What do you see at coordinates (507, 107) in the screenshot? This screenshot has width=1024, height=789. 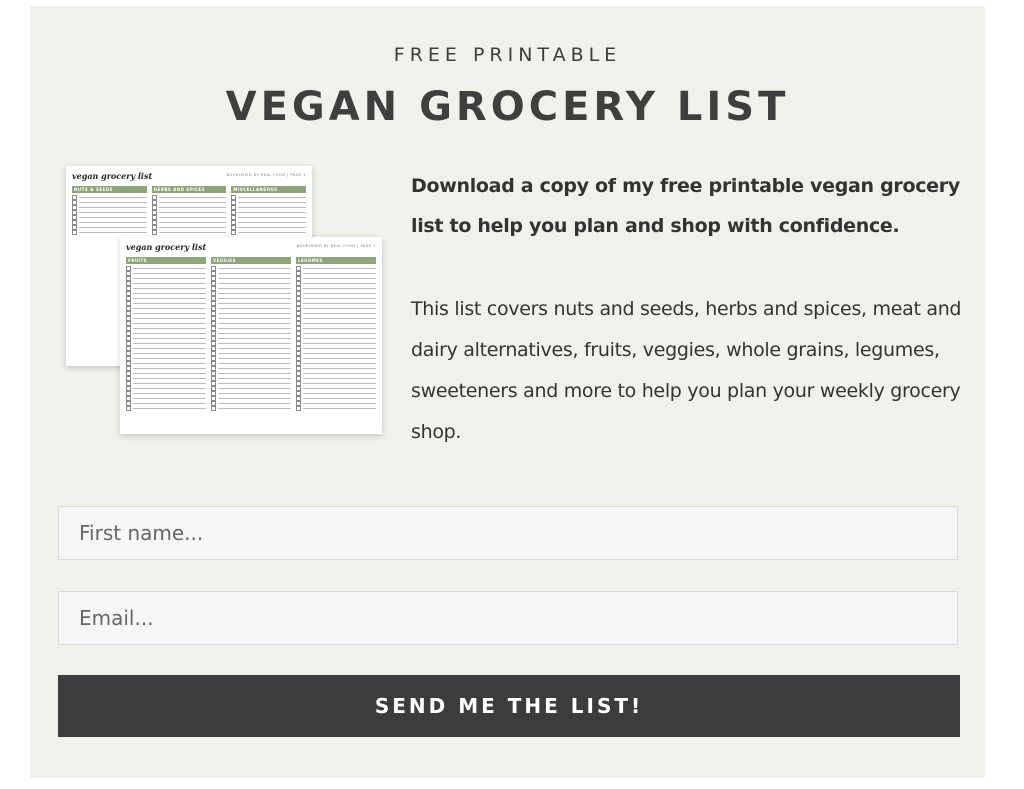 I see `page-title: VEGAN GROCERY LIST` at bounding box center [507, 107].